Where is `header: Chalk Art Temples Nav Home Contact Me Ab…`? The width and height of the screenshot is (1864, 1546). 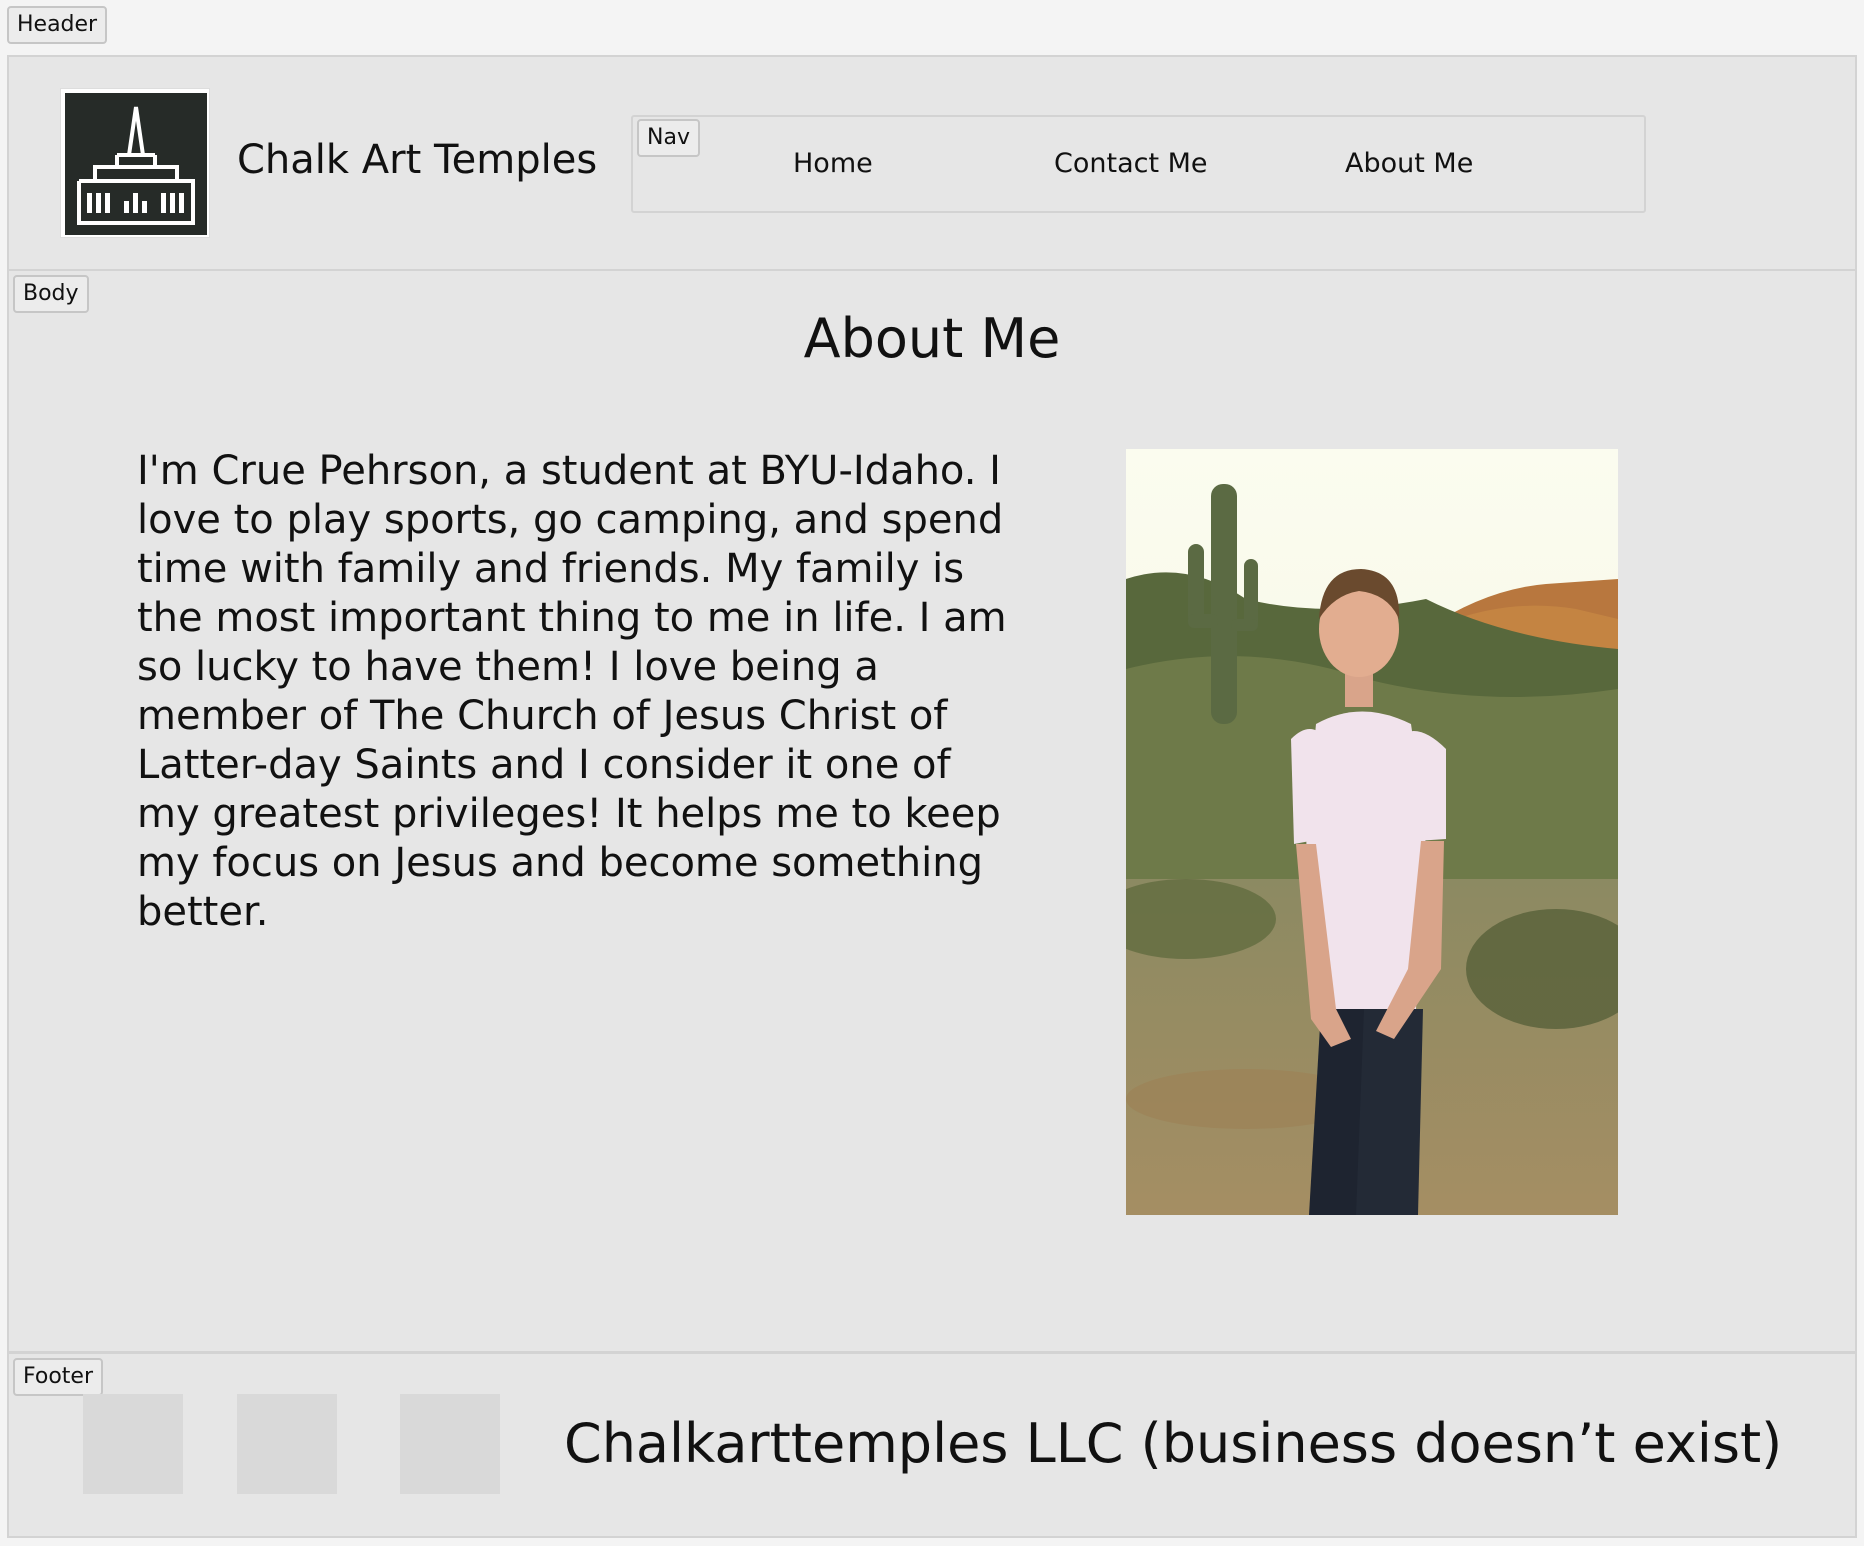
header: Chalk Art Temples Nav Home Contact Me Ab… is located at coordinates (932, 163).